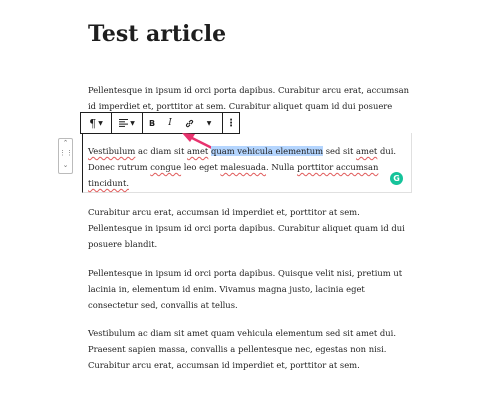 The image size is (494, 400). I want to click on text-run: dui., so click(387, 151).